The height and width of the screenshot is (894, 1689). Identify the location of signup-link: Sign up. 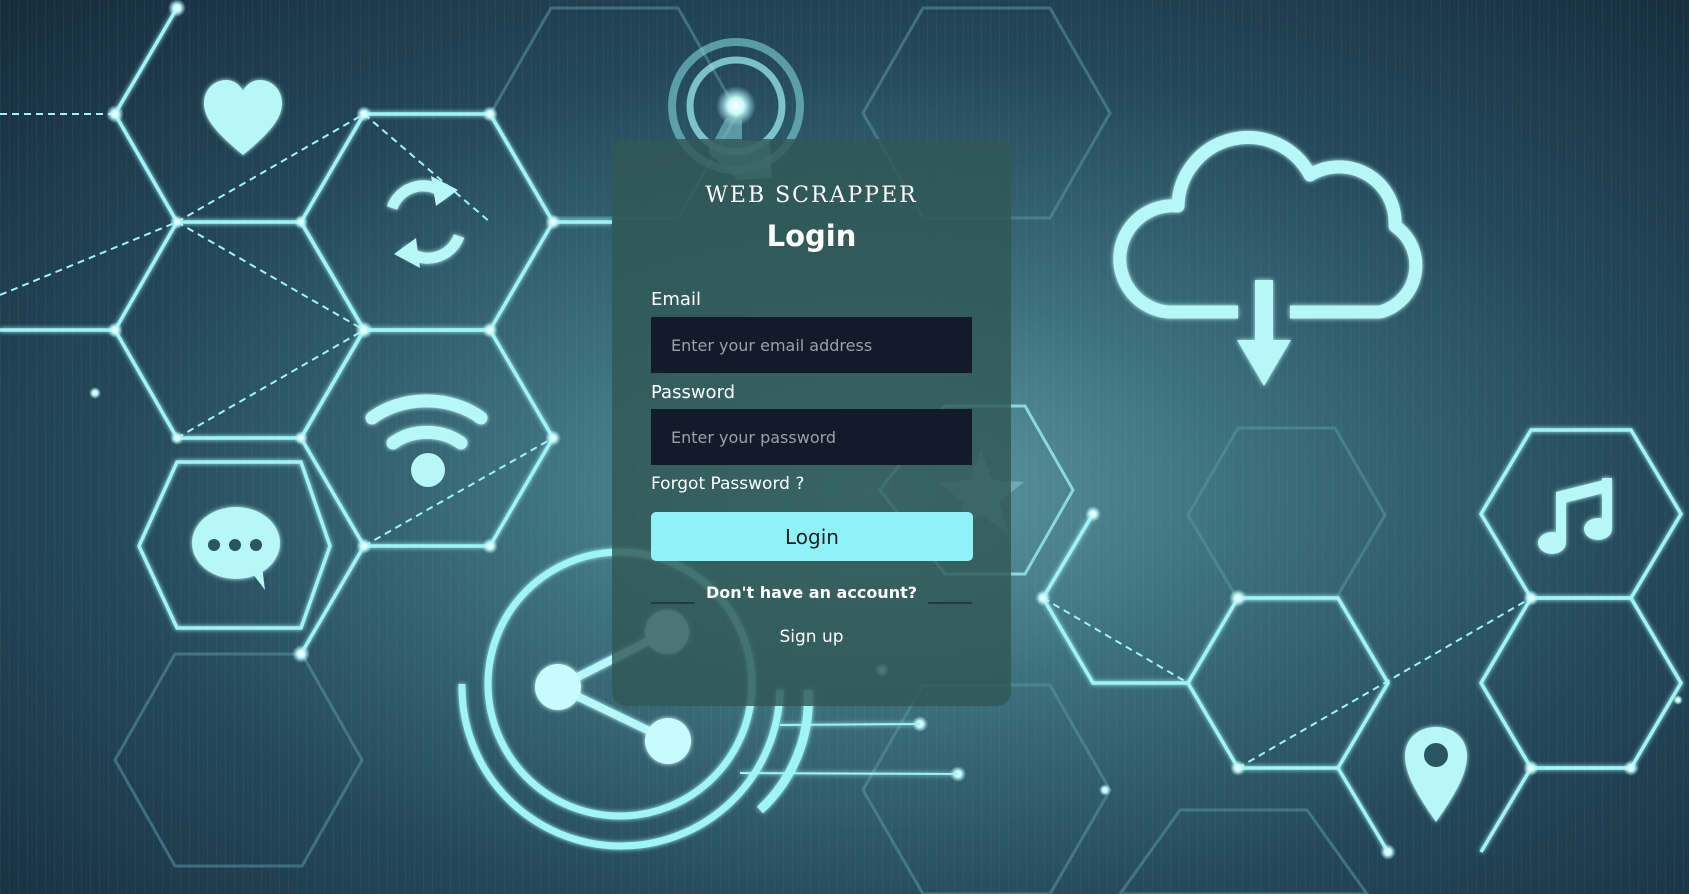
(811, 637).